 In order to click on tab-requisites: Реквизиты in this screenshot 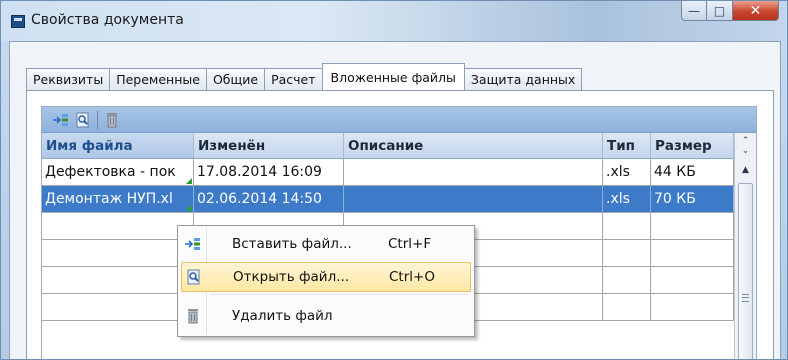, I will do `click(68, 79)`.